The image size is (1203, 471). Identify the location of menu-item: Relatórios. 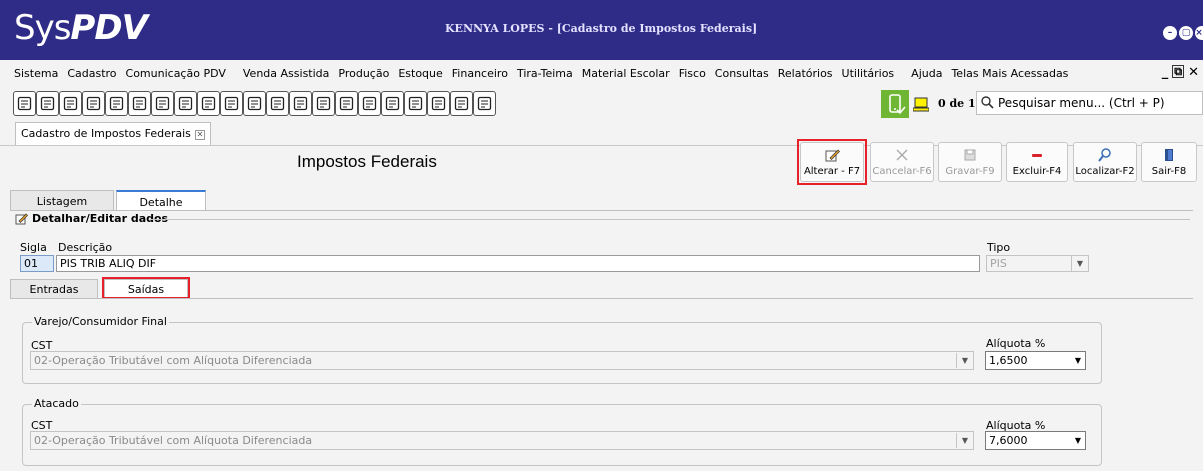
(805, 73).